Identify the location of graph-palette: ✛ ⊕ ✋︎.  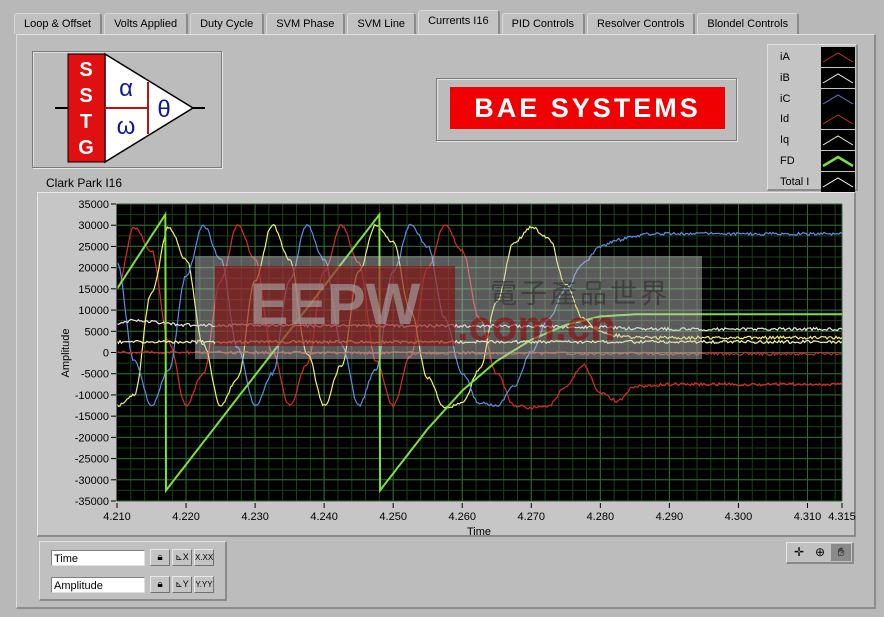
(820, 553).